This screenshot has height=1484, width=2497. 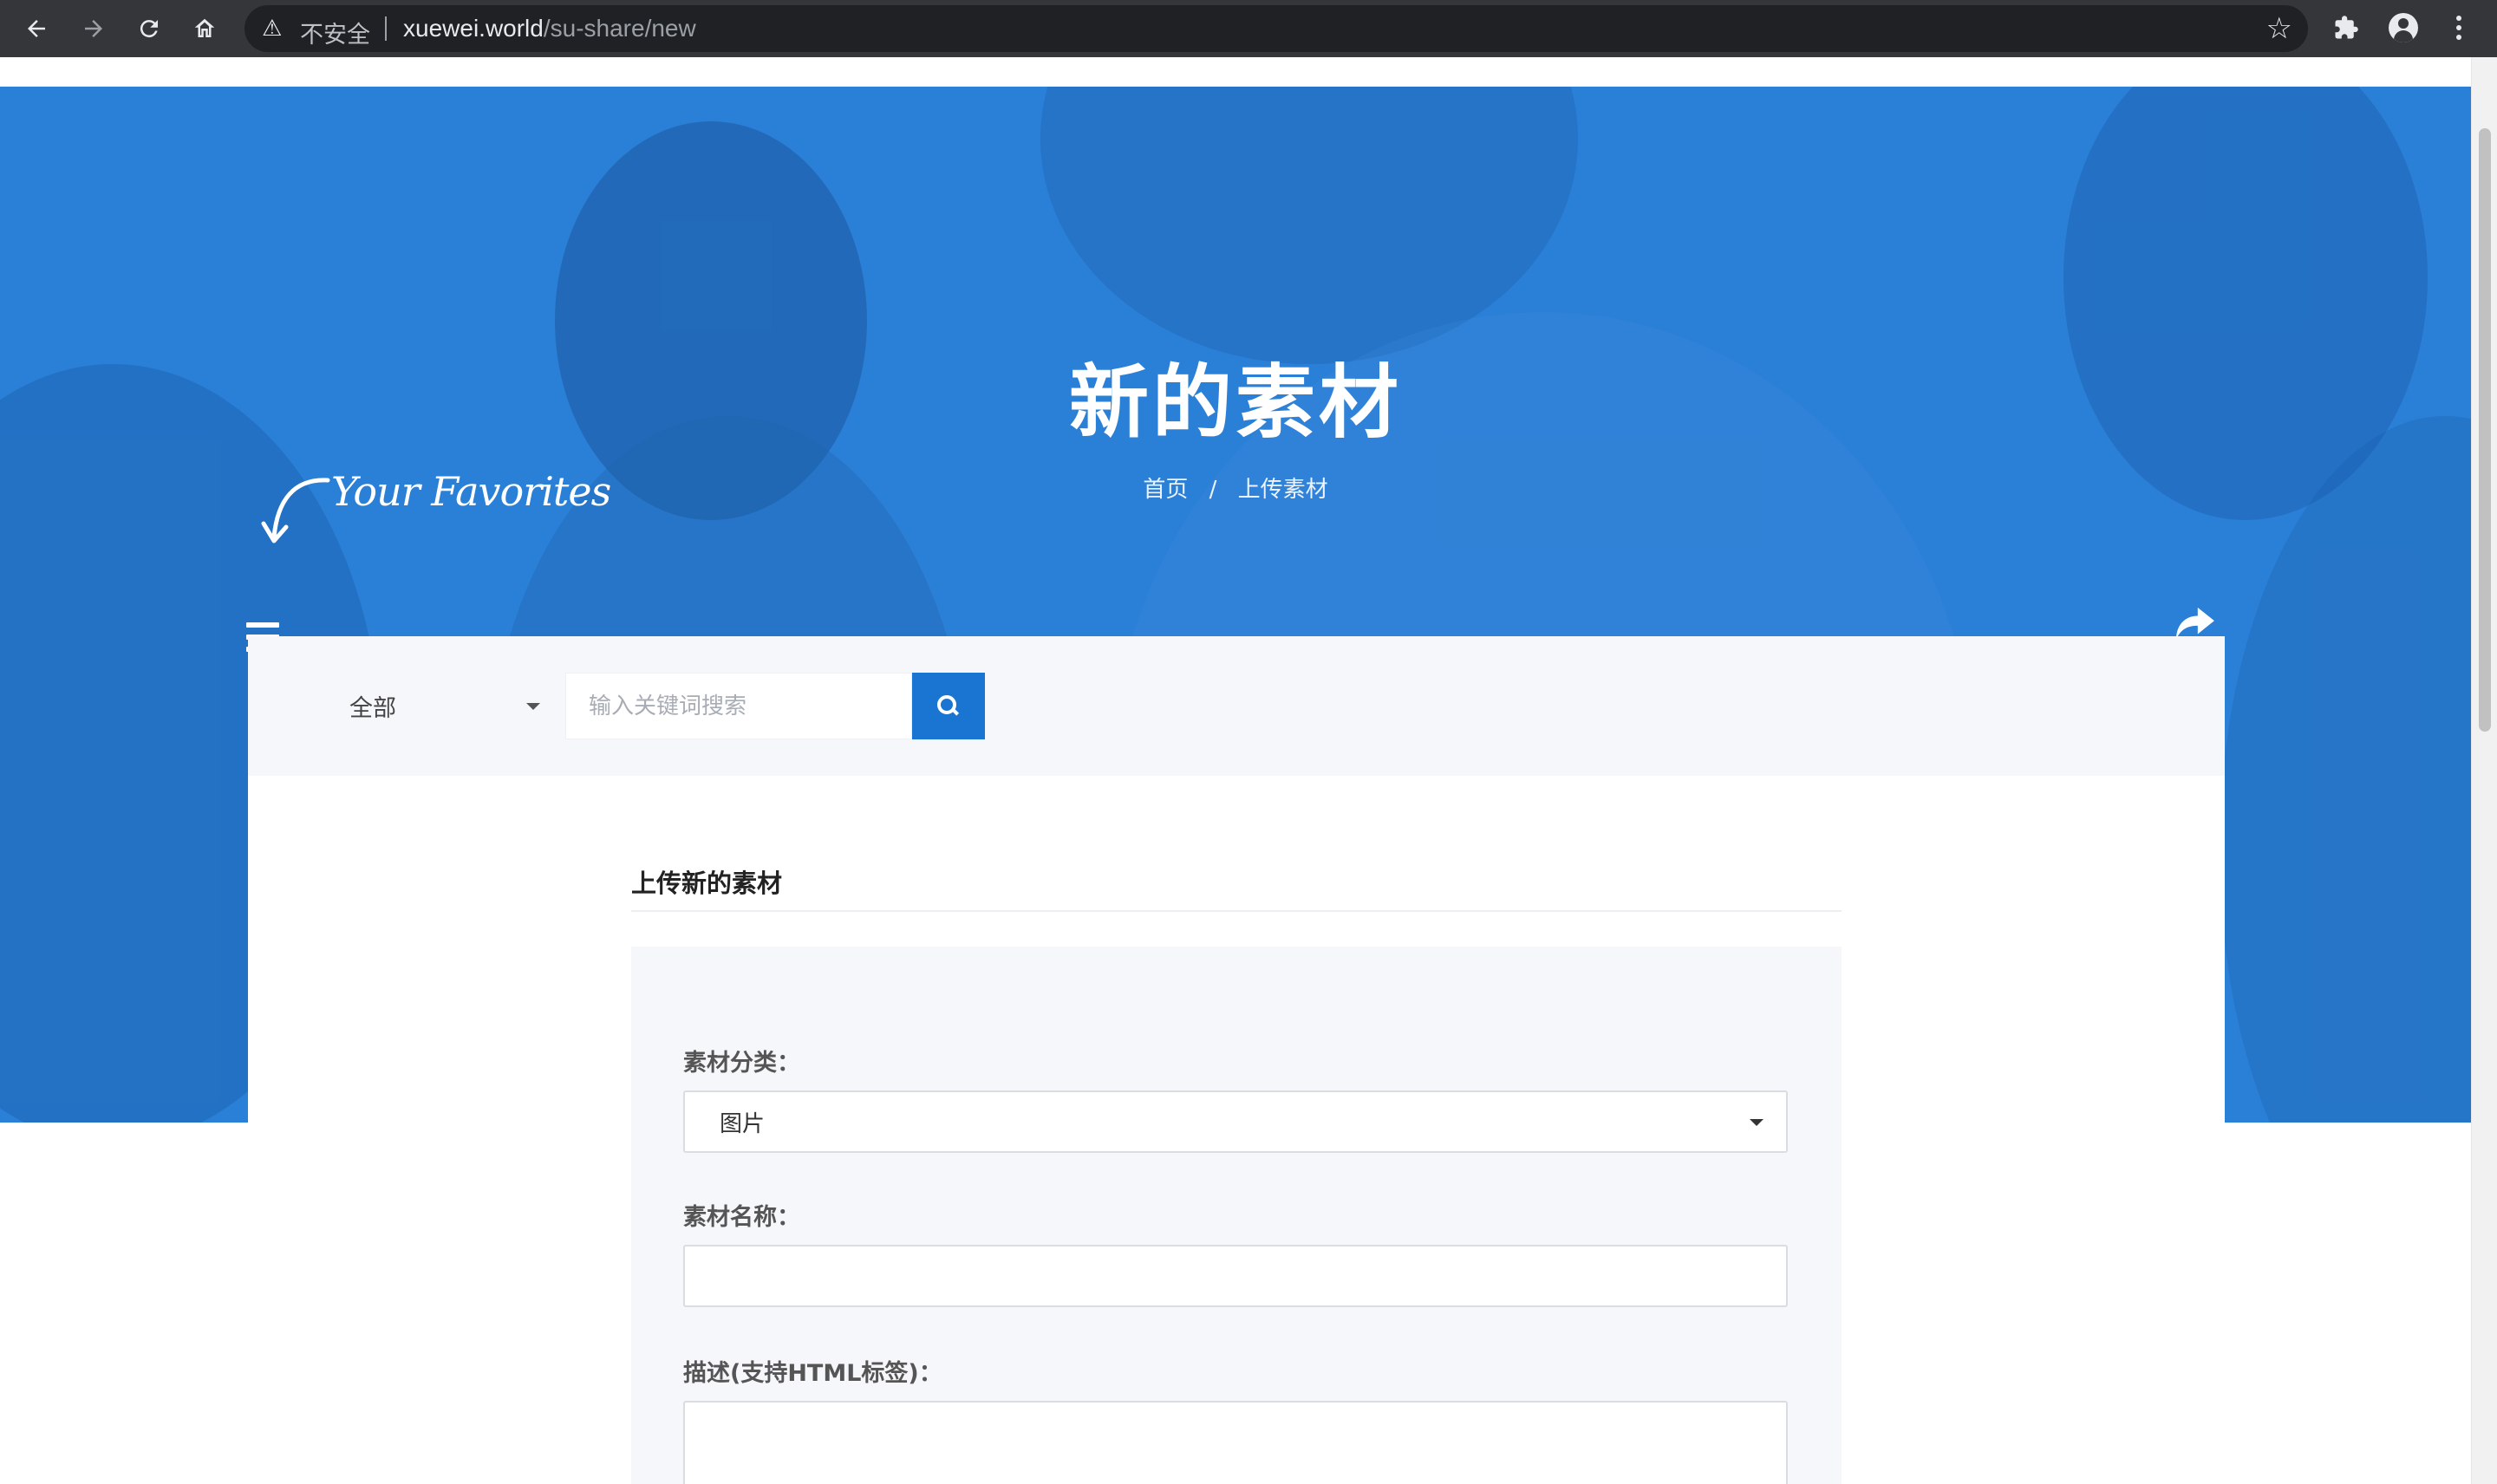 What do you see at coordinates (335, 35) in the screenshot?
I see `security-status-label: 不安全` at bounding box center [335, 35].